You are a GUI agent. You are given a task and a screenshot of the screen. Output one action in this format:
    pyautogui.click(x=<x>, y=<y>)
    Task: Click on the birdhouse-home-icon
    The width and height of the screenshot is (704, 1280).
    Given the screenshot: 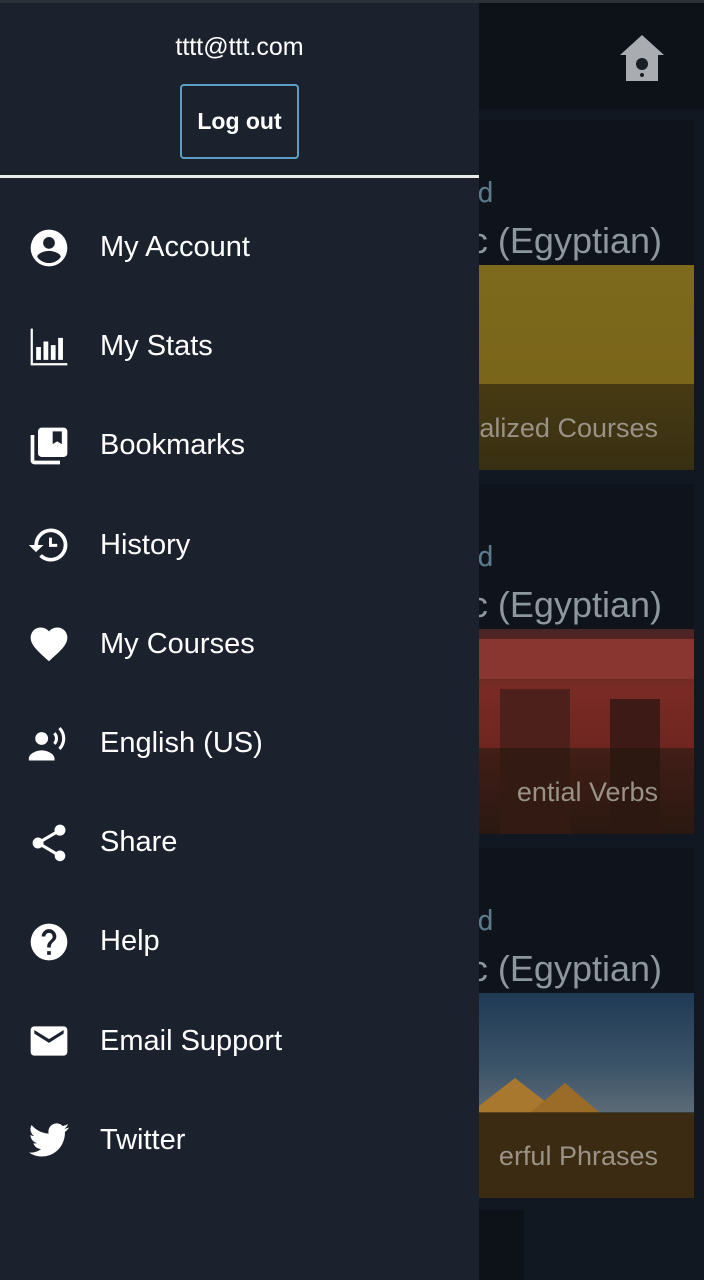 What is the action you would take?
    pyautogui.click(x=642, y=58)
    